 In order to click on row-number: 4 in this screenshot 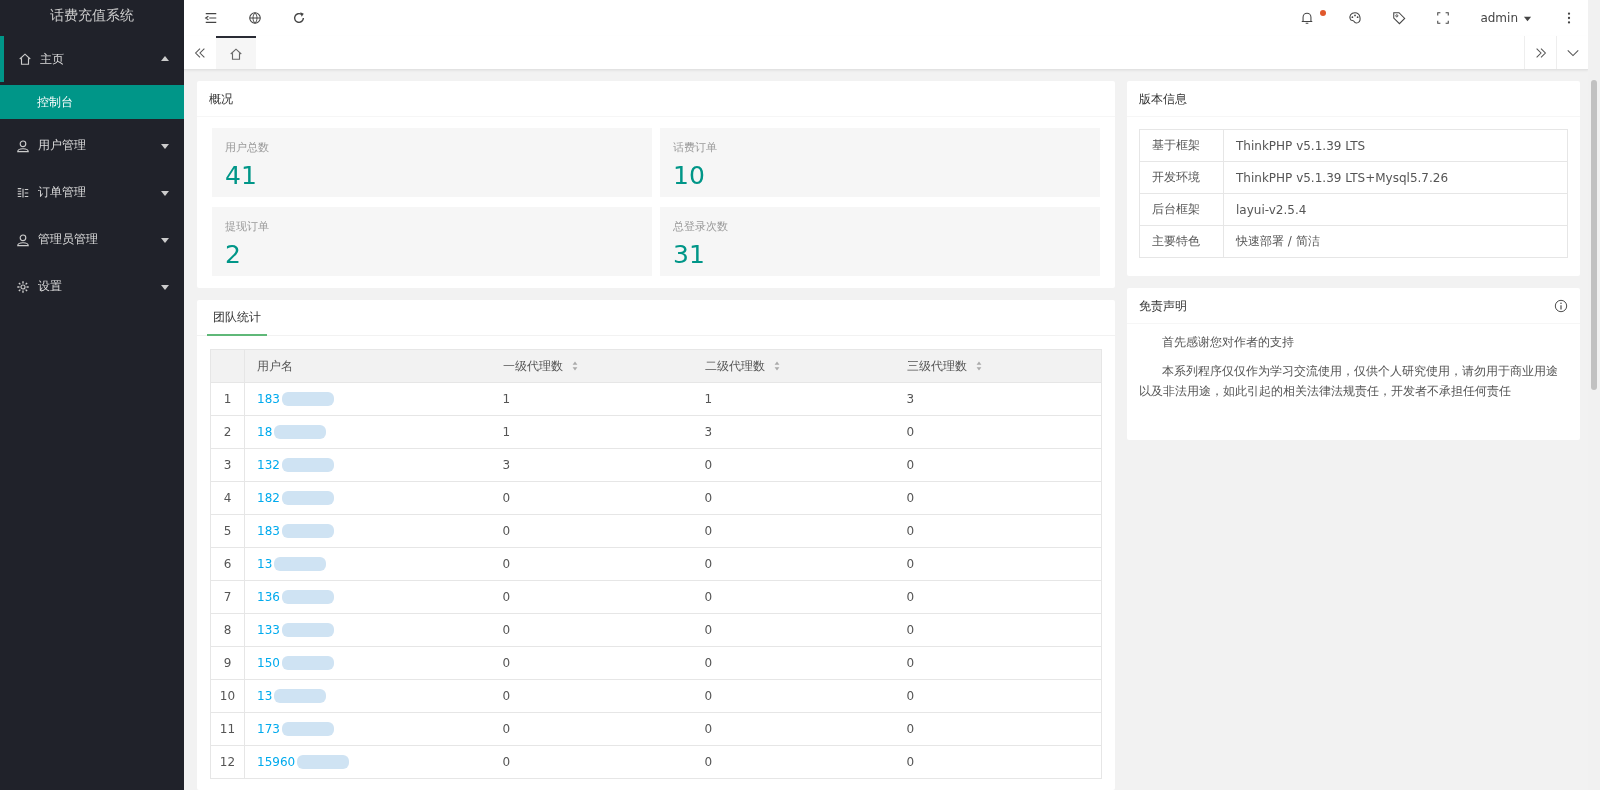, I will do `click(227, 498)`.